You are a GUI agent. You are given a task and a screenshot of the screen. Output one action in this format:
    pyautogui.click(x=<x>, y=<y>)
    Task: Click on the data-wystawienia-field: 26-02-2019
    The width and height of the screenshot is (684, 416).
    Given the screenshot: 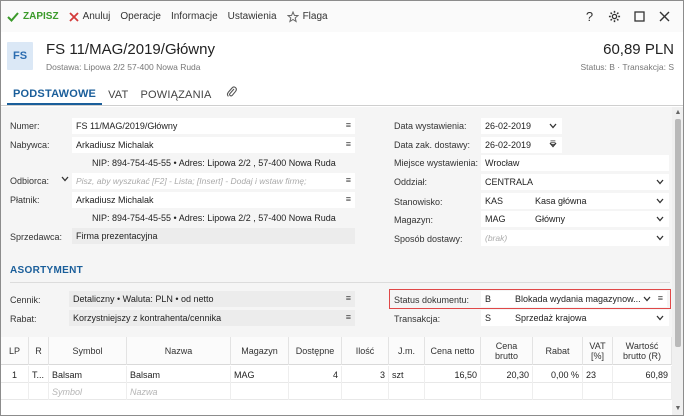 What is the action you would take?
    pyautogui.click(x=521, y=126)
    